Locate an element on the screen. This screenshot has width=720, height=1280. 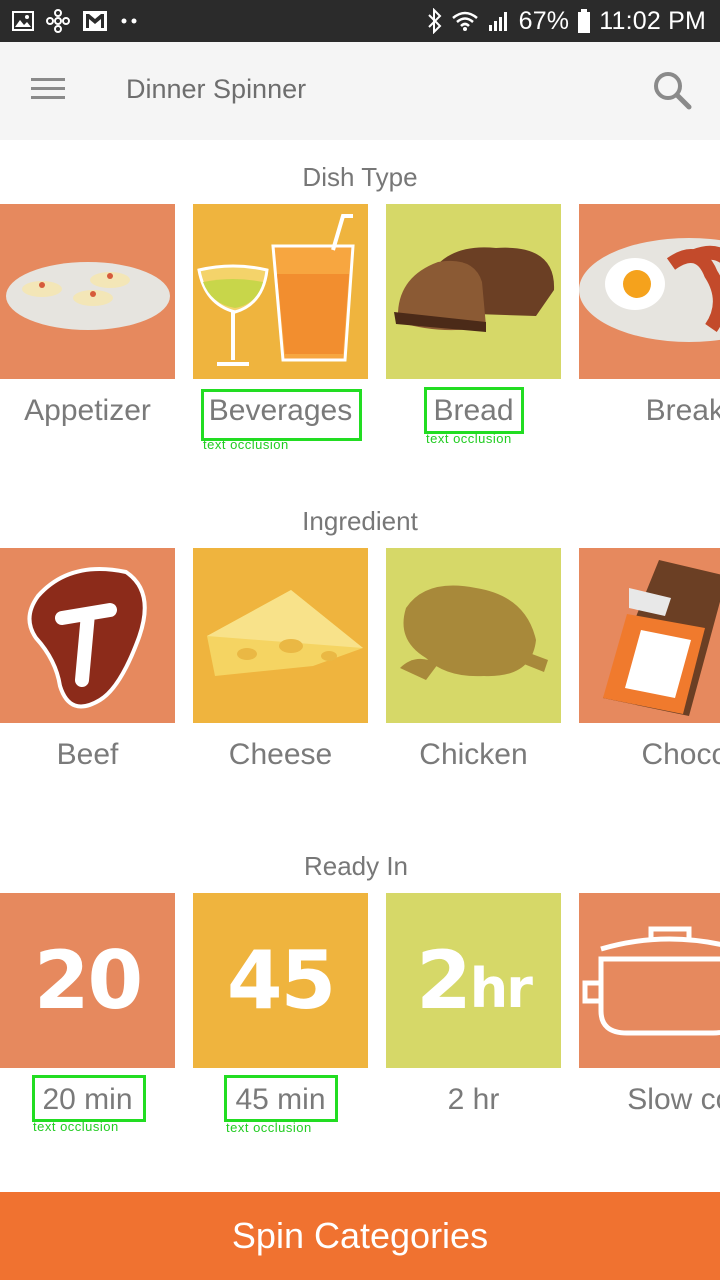
tile-glyph: 2 hr is located at coordinates (473, 980).